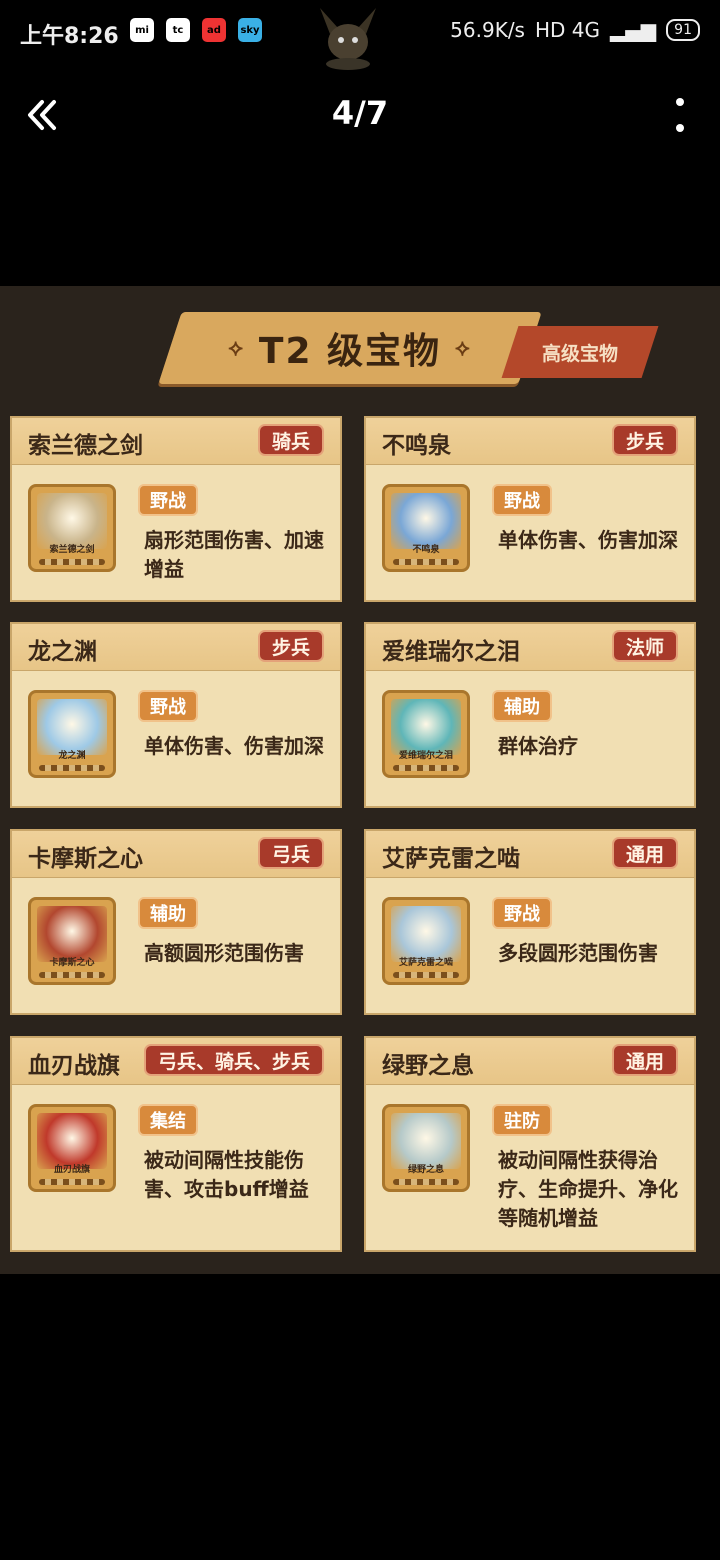  I want to click on treasure-icon-label: 艾萨克雷之啮, so click(425, 963).